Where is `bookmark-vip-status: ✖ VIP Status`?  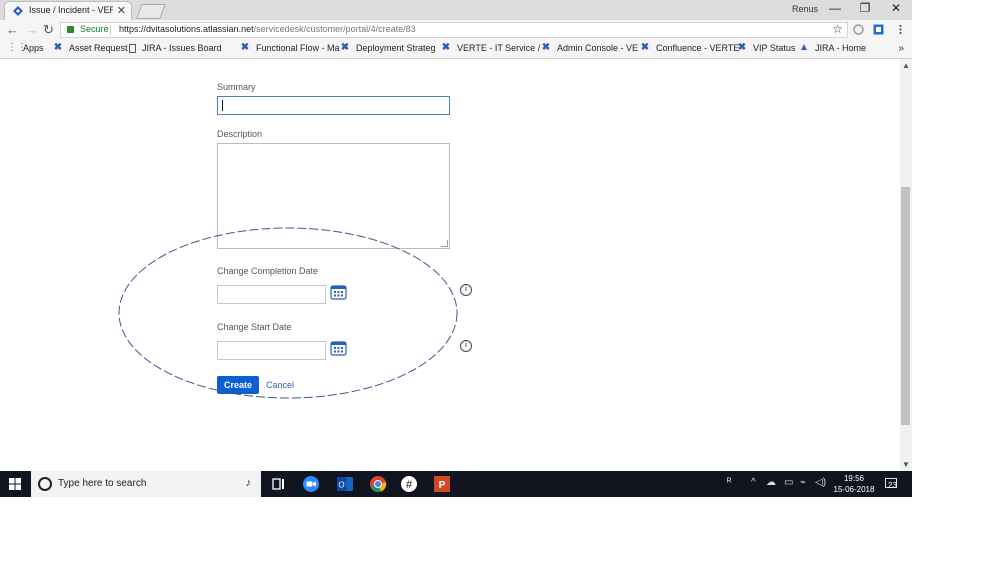 bookmark-vip-status: ✖ VIP Status is located at coordinates (766, 48).